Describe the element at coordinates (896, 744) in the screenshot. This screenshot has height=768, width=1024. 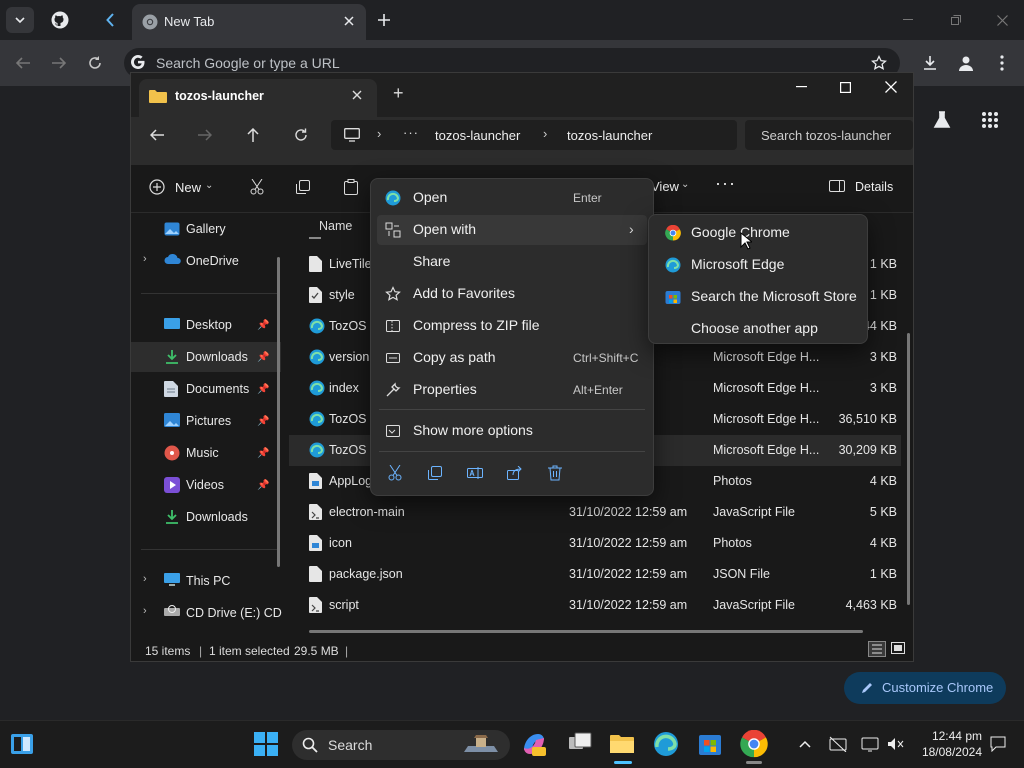
I see `volume-muted-icon` at that location.